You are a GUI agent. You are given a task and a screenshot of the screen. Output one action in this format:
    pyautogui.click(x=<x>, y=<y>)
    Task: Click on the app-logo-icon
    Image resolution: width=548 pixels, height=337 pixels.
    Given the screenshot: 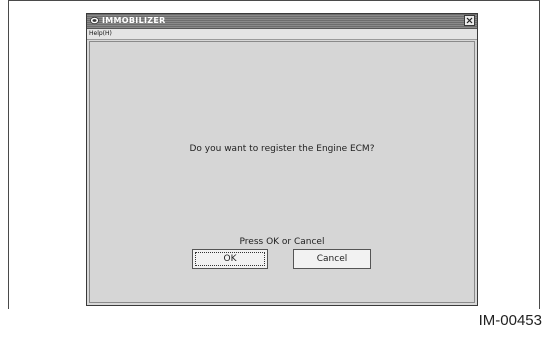 What is the action you would take?
    pyautogui.click(x=94, y=20)
    